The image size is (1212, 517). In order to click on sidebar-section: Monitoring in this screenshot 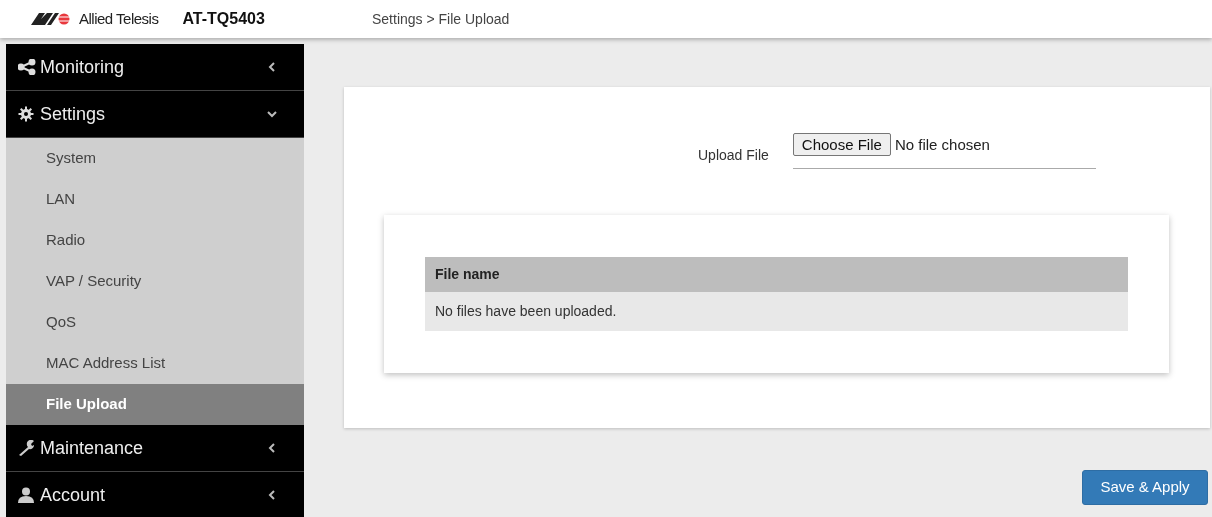, I will do `click(155, 67)`.